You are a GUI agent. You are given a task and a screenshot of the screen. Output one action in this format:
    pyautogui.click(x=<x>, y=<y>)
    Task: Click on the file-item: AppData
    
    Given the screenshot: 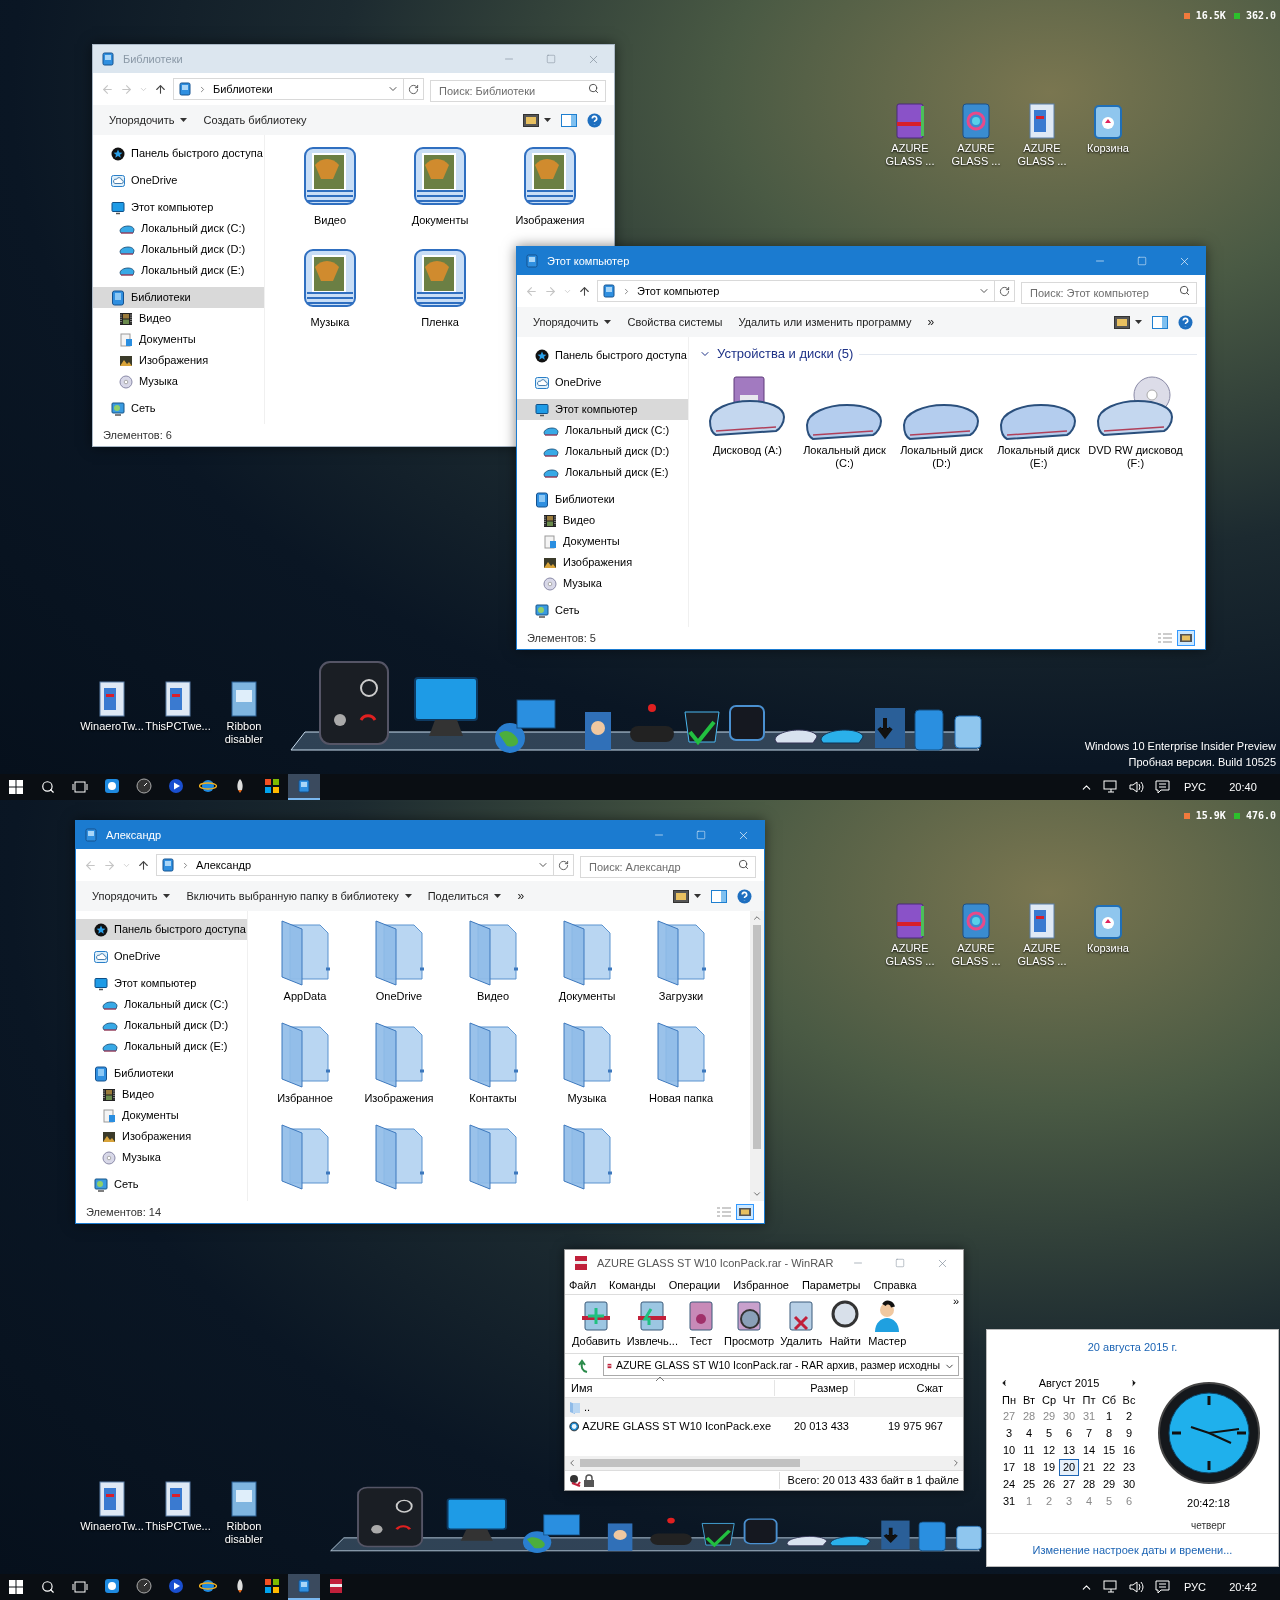 What is the action you would take?
    pyautogui.click(x=305, y=968)
    